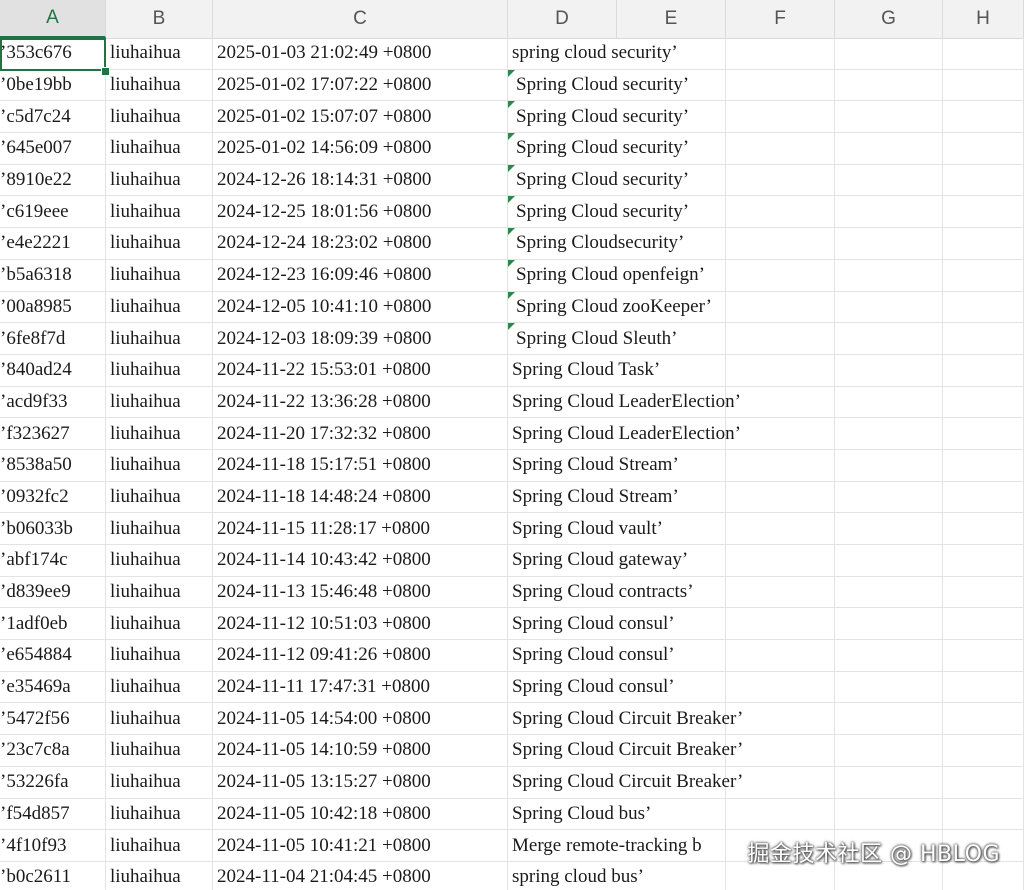  What do you see at coordinates (983, 19) in the screenshot?
I see `column-header-h: H` at bounding box center [983, 19].